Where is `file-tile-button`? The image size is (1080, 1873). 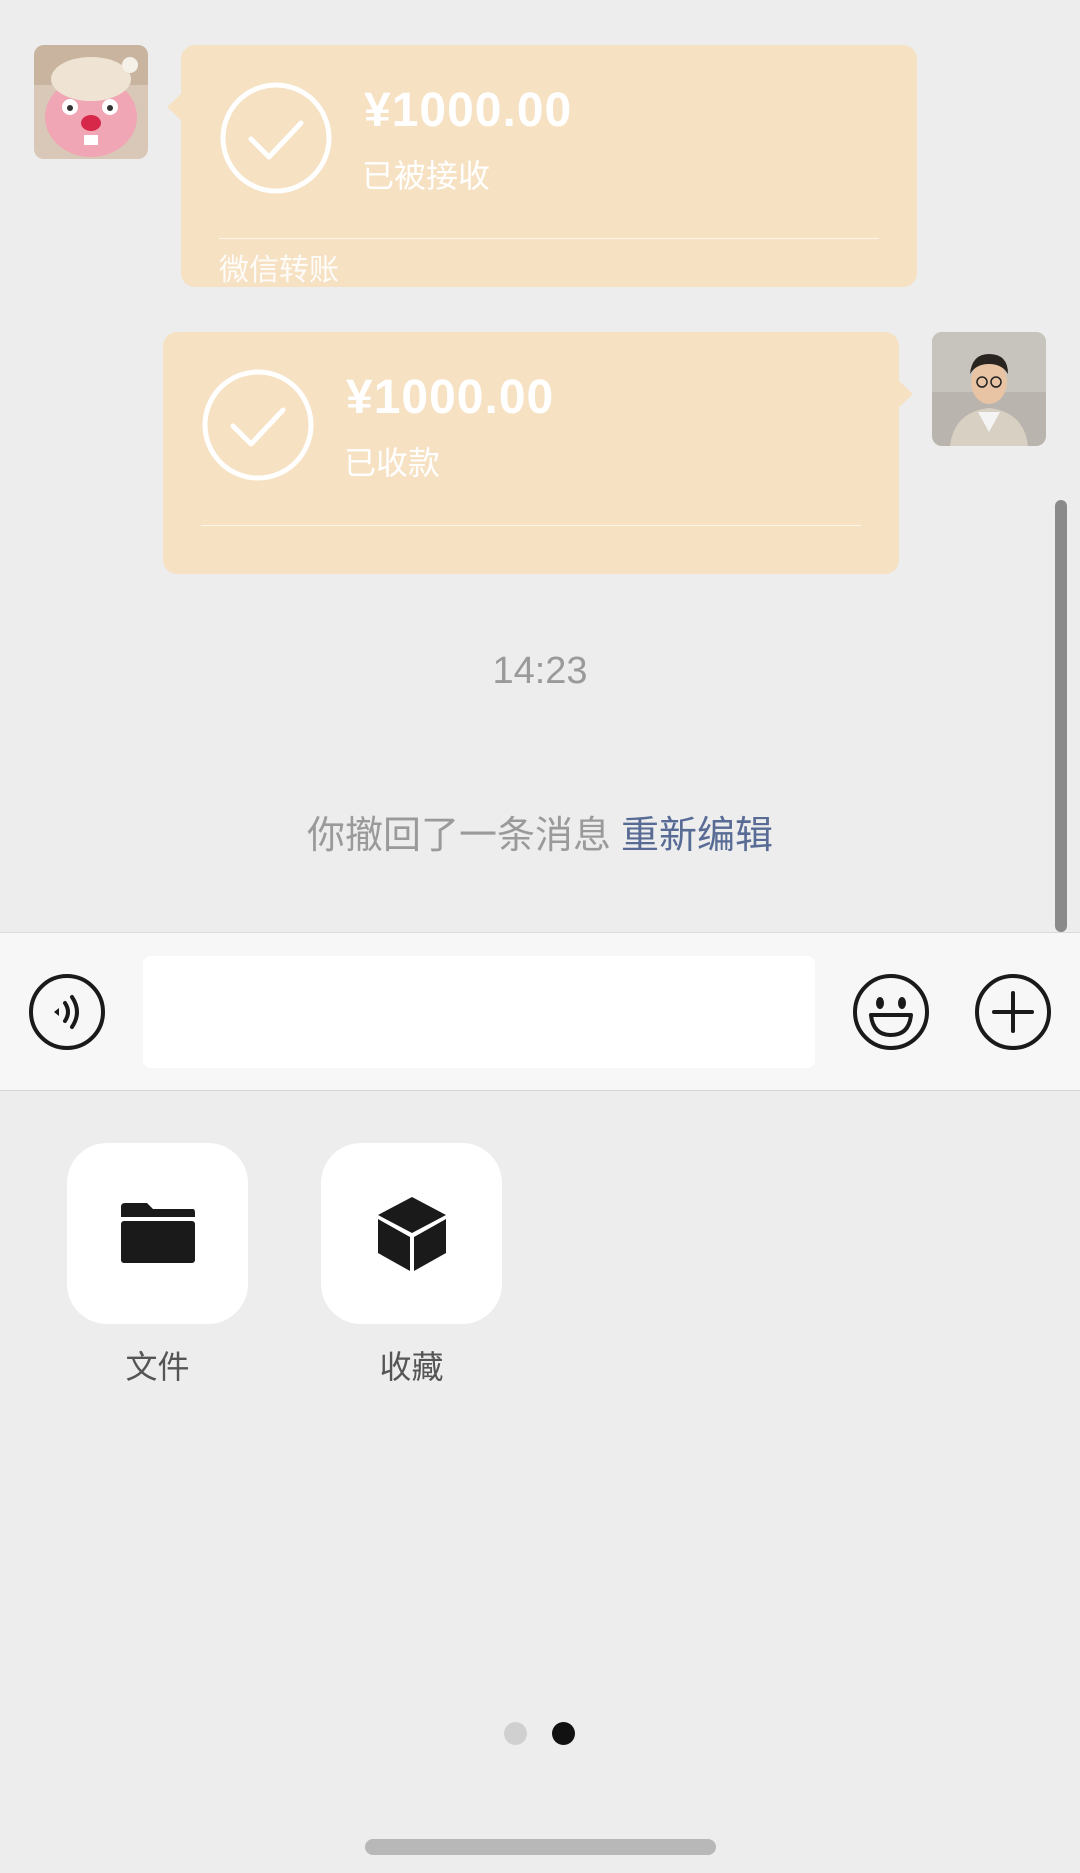 file-tile-button is located at coordinates (157, 1233).